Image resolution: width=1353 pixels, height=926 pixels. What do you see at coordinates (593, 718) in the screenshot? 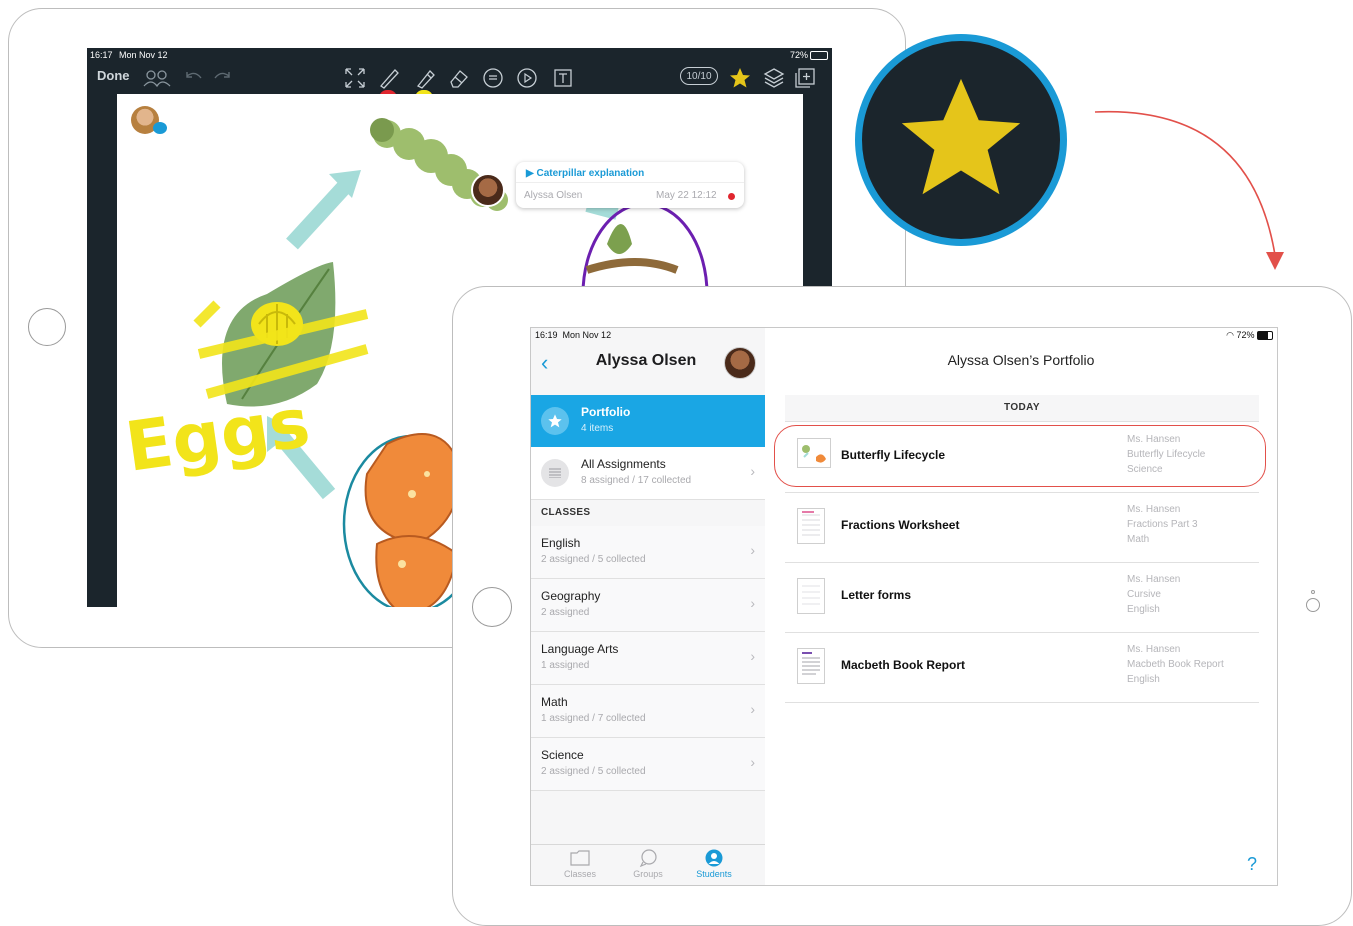
I see `class-status: 1 assigned / 7 collected` at bounding box center [593, 718].